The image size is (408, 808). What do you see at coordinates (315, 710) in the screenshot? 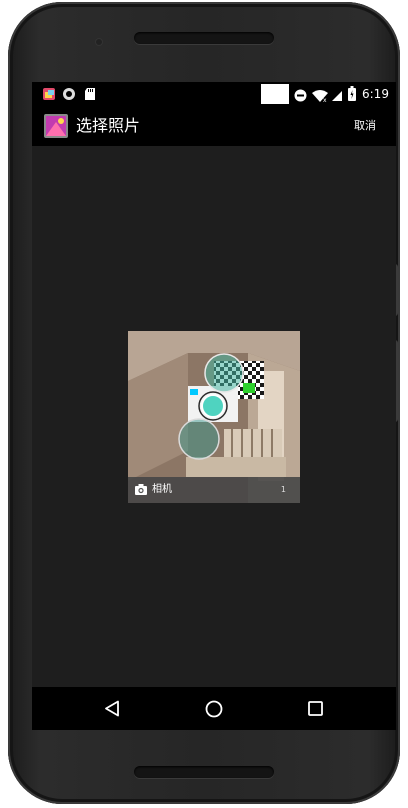
I see `recents-icon` at bounding box center [315, 710].